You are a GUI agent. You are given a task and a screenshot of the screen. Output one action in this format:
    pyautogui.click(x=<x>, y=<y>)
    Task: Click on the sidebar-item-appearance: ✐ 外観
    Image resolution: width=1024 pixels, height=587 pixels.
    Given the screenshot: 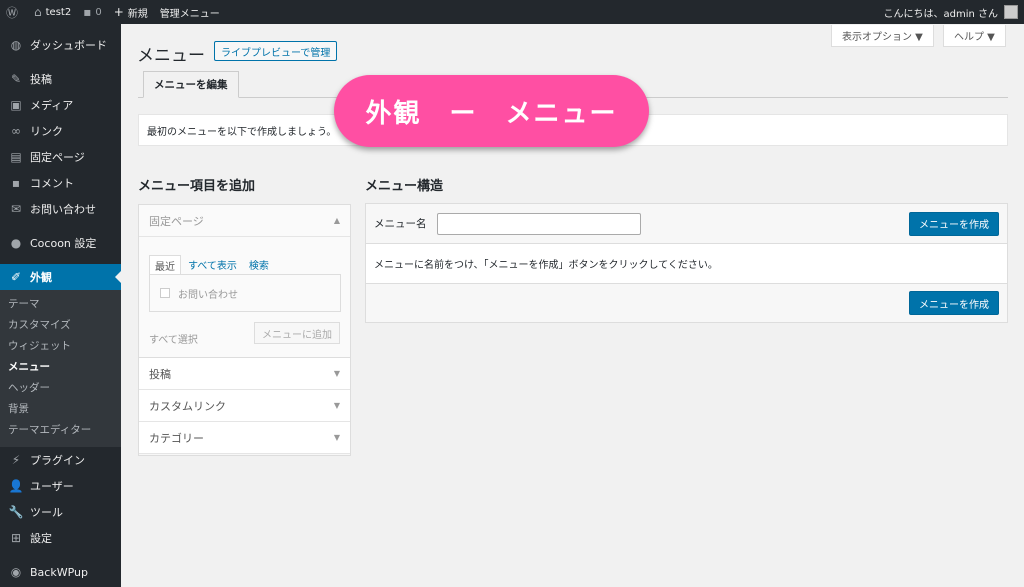 What is the action you would take?
    pyautogui.click(x=60, y=277)
    